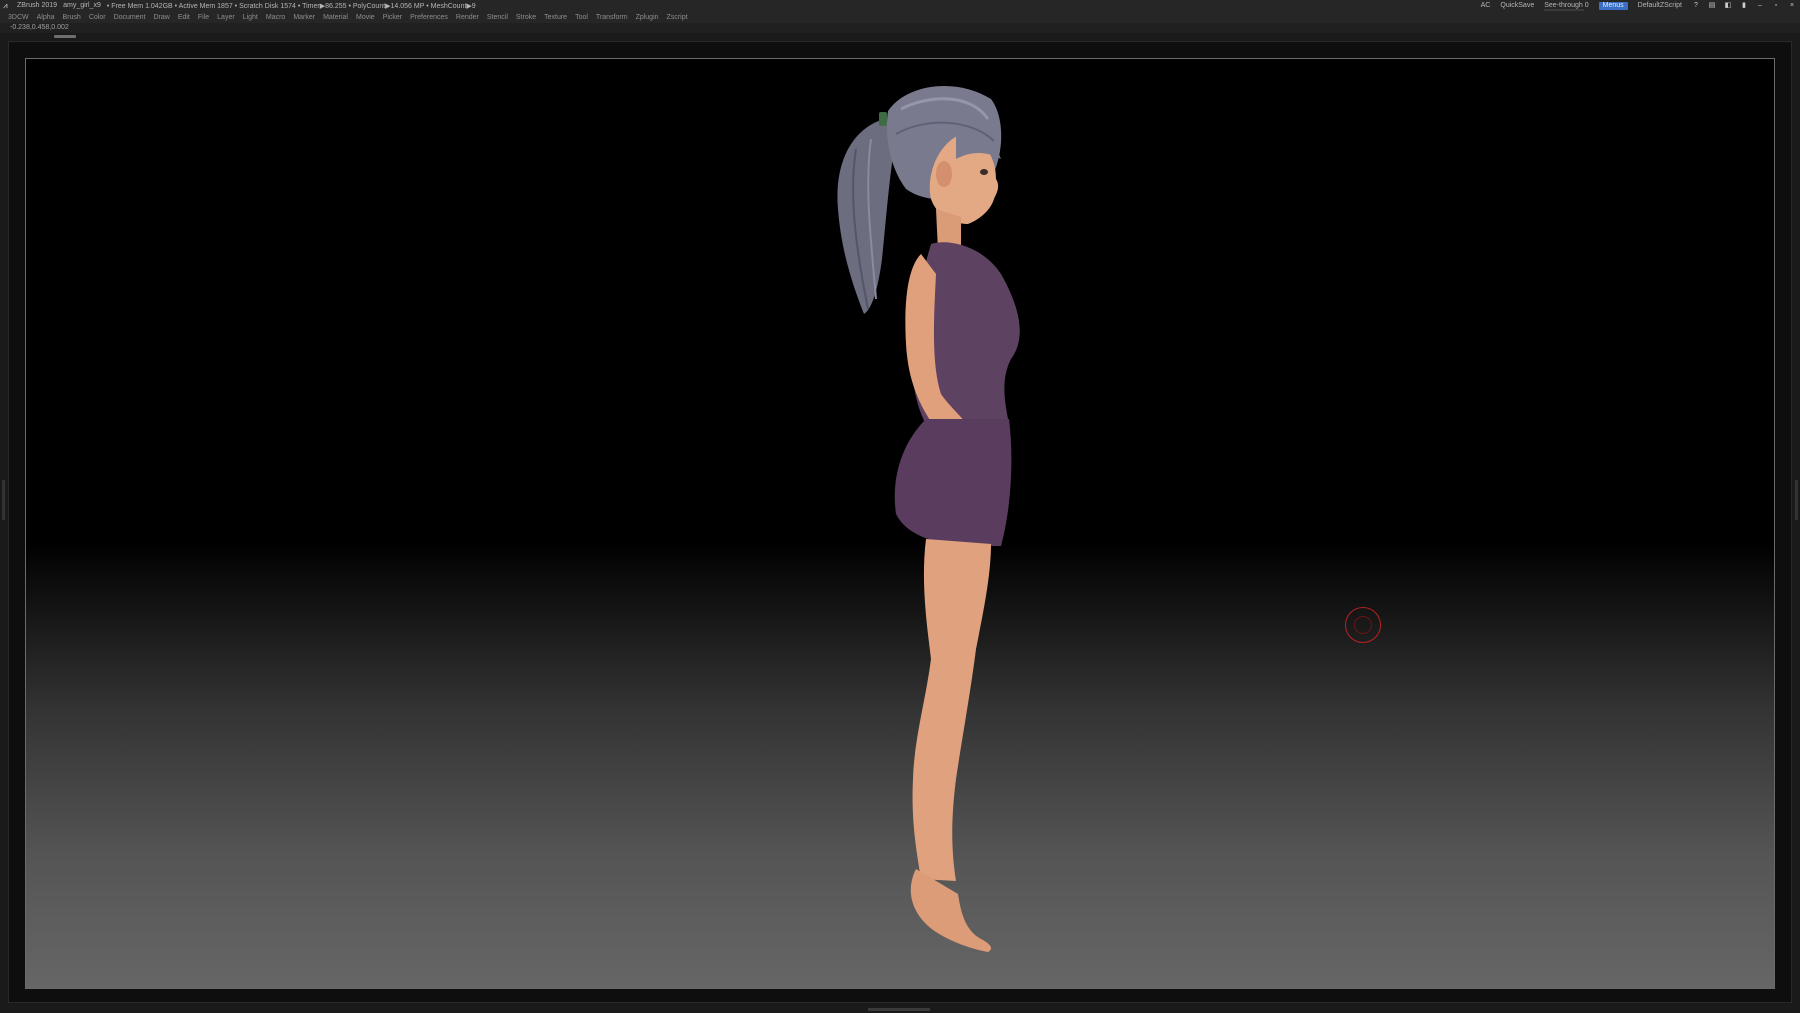  Describe the element at coordinates (5, 5) in the screenshot. I see `zbrush-logo-icon: ⩘` at that location.